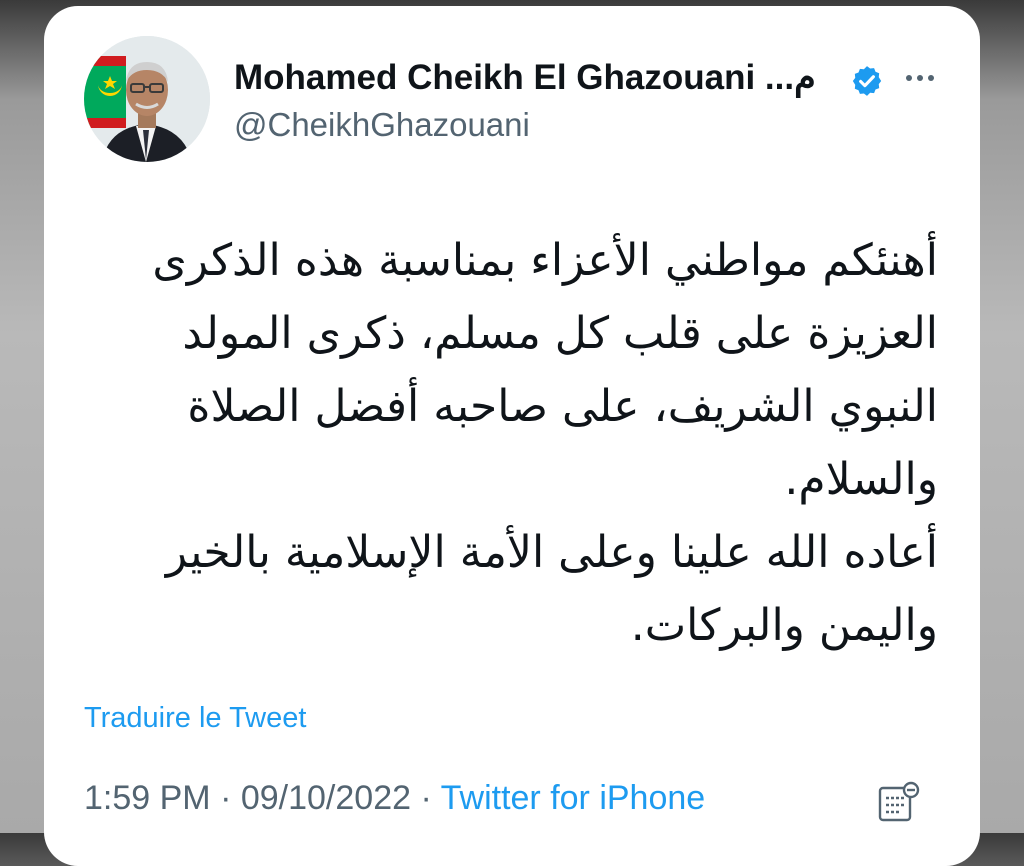 The width and height of the screenshot is (1024, 866). Describe the element at coordinates (195, 718) in the screenshot. I see `translate-tweet-link: Traduire le Tweet` at that location.